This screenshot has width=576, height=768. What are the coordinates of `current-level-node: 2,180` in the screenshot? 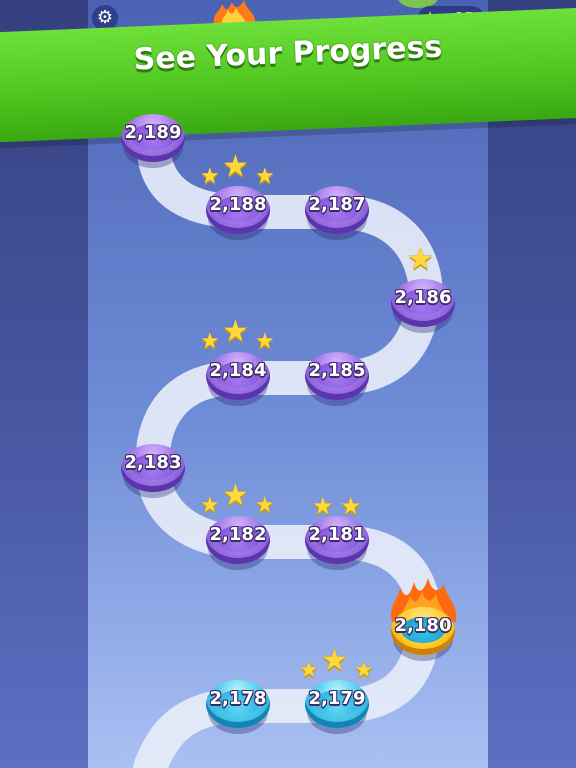 It's located at (423, 634).